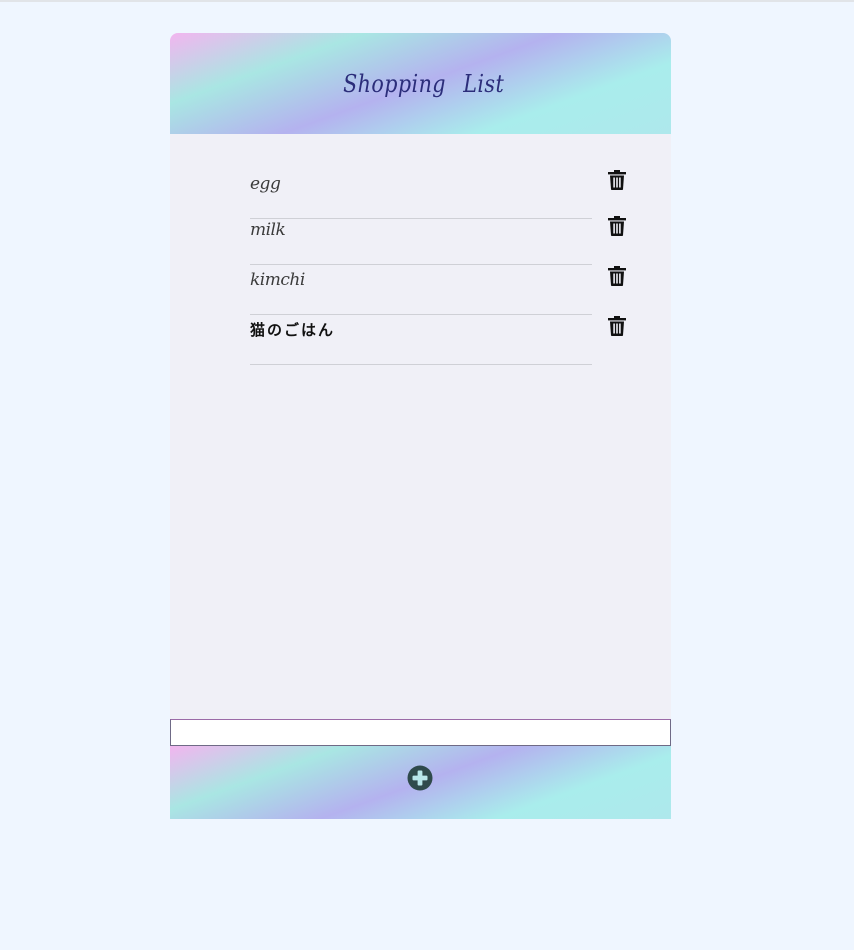 Image resolution: width=854 pixels, height=950 pixels. Describe the element at coordinates (421, 242) in the screenshot. I see `item-label: milk` at that location.